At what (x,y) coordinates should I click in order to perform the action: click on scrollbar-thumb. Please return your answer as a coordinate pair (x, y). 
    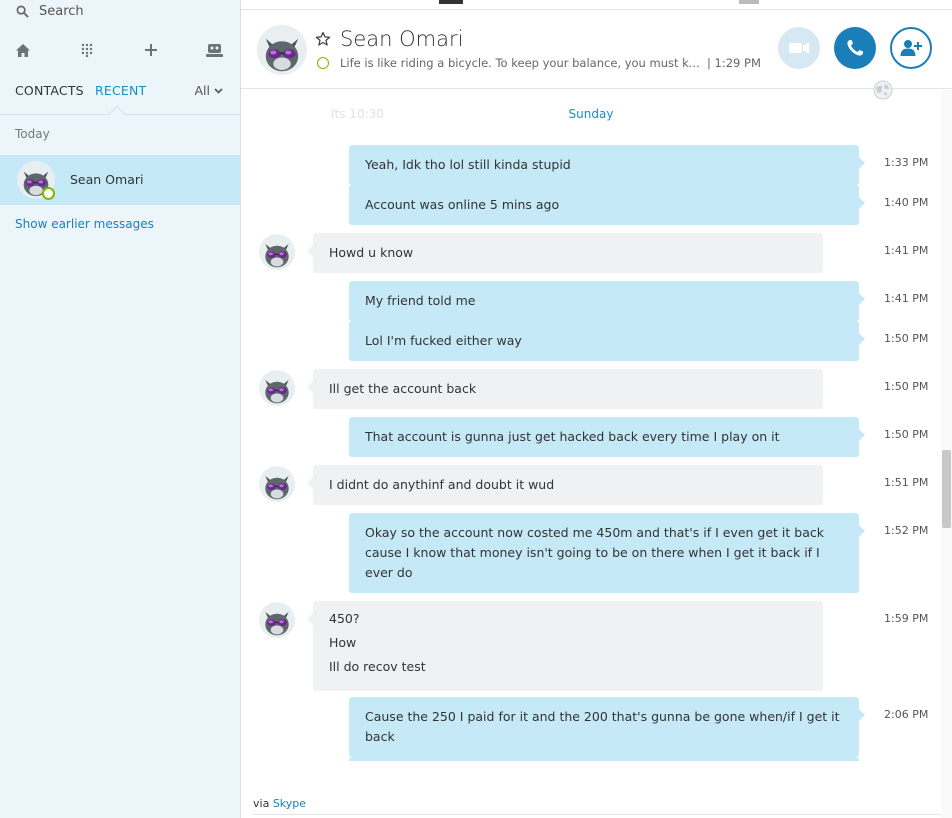
    Looking at the image, I should click on (946, 489).